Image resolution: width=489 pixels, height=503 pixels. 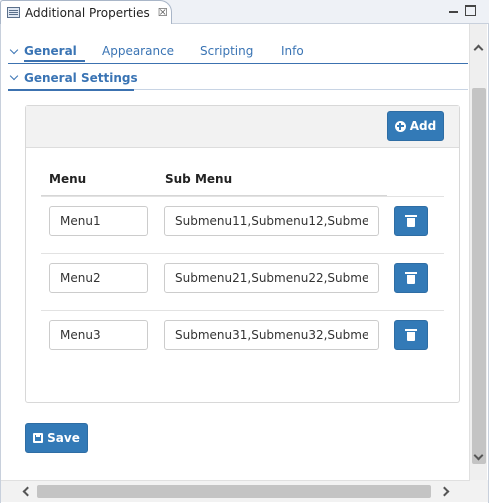 I want to click on close-icon: ☒, so click(x=163, y=12).